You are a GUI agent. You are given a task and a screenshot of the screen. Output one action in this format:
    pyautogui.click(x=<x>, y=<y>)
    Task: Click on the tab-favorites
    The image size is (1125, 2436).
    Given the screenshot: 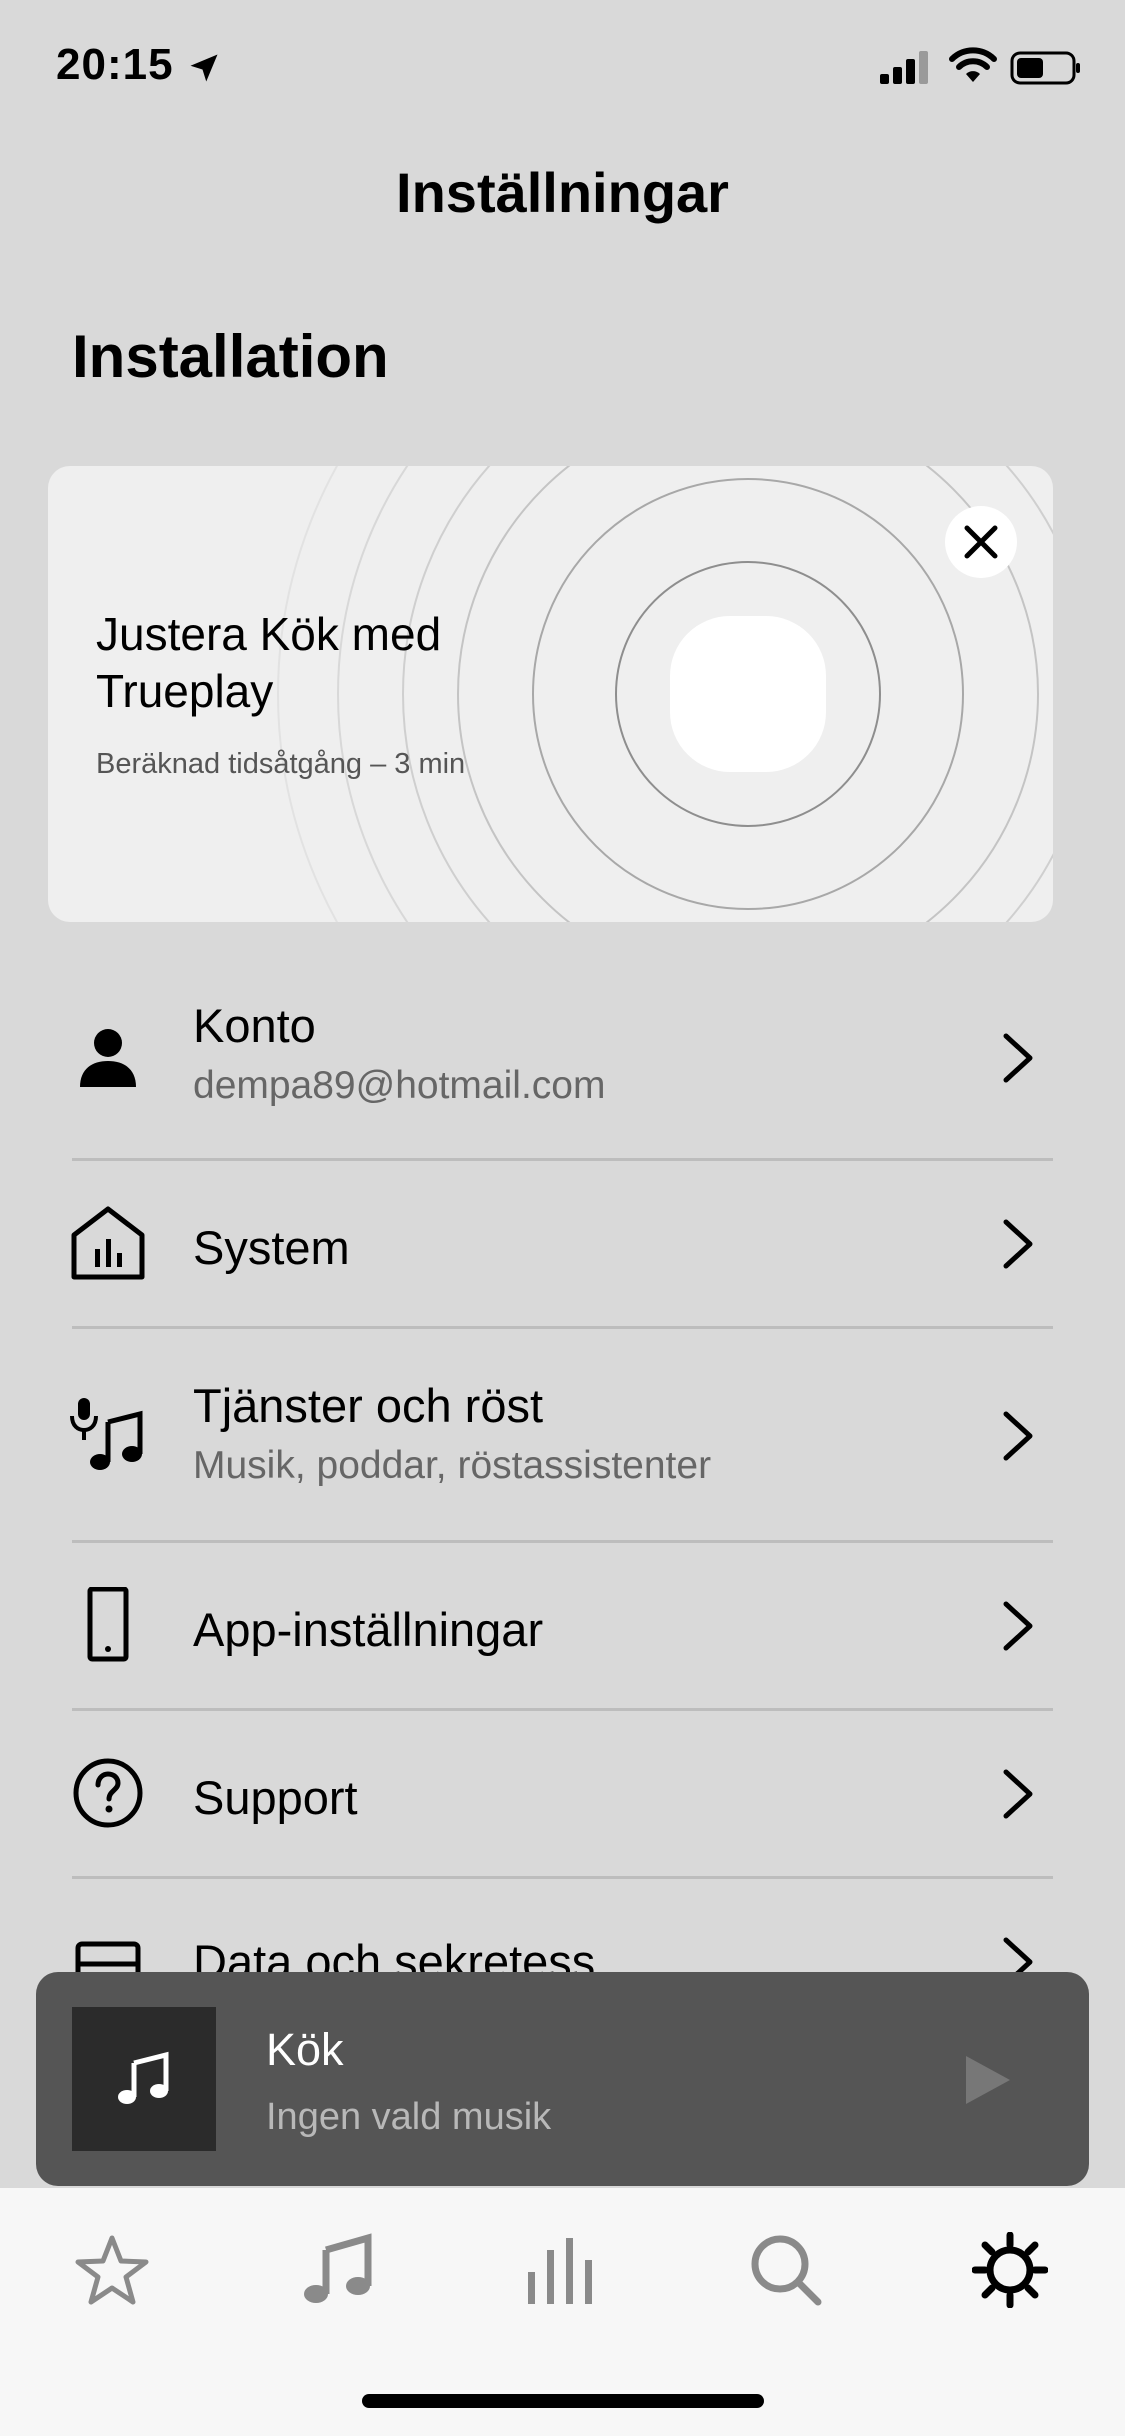 What is the action you would take?
    pyautogui.click(x=112, y=2270)
    